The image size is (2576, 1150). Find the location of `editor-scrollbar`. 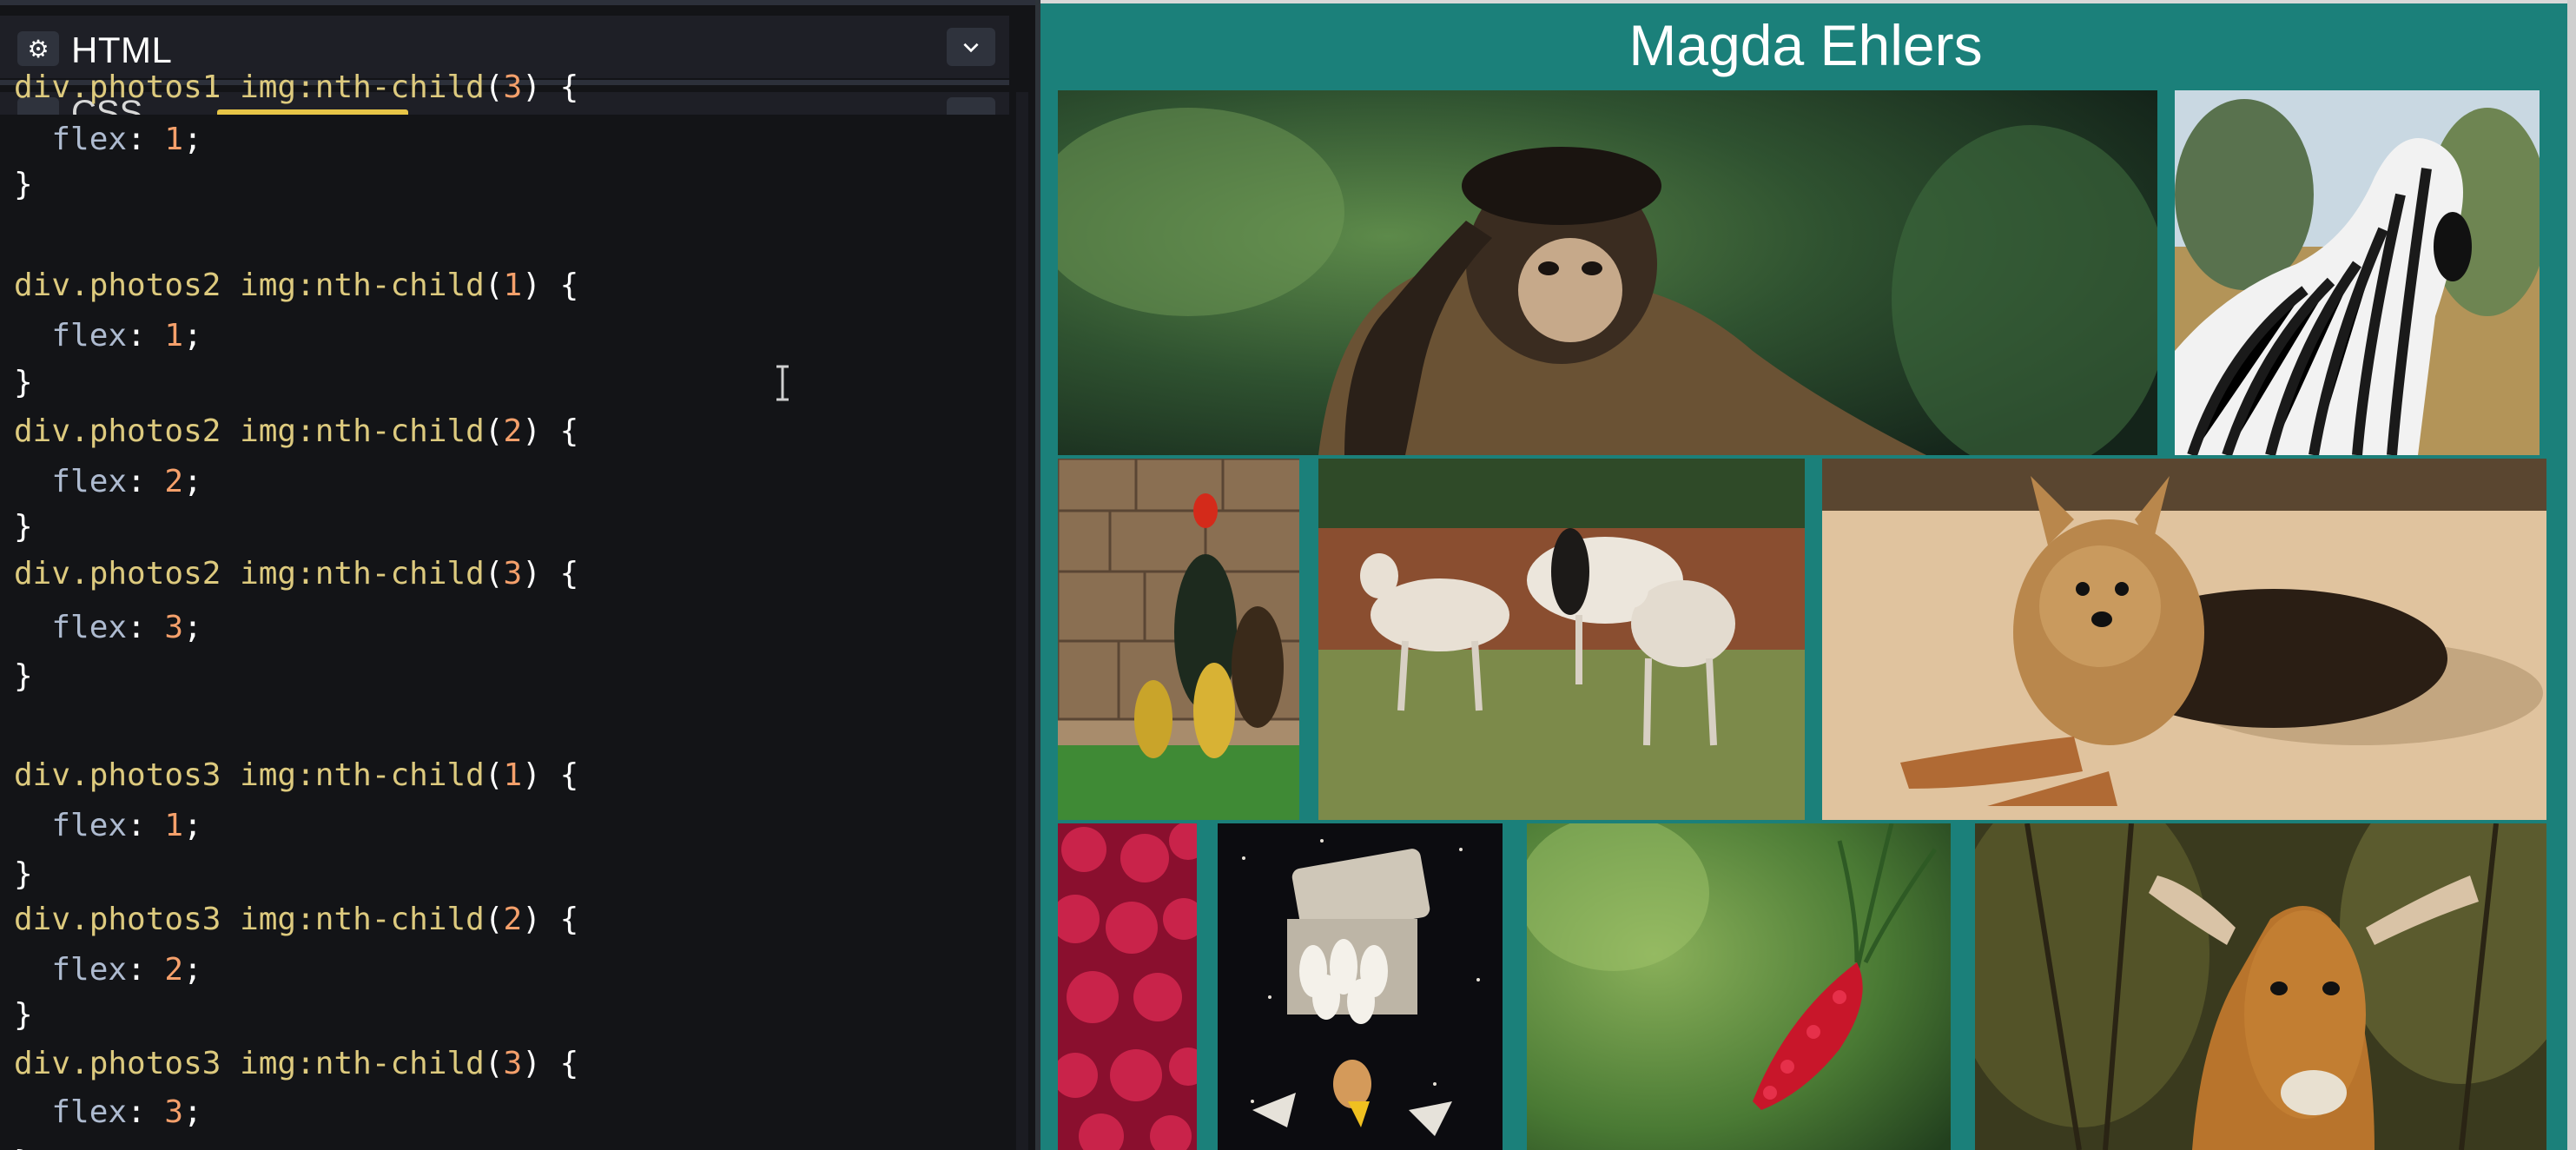

editor-scrollbar is located at coordinates (1022, 621).